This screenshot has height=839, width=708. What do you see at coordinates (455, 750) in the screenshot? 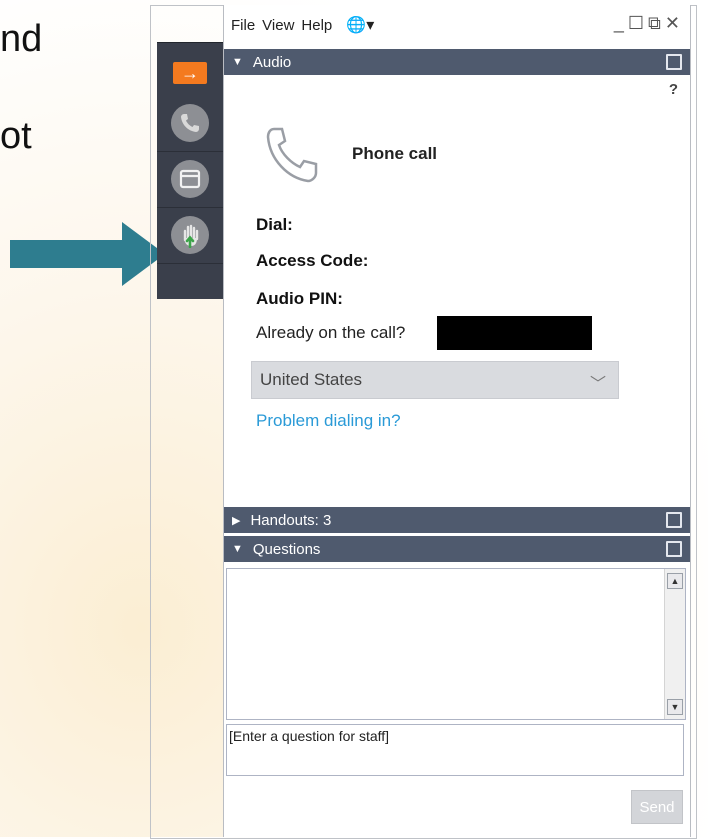
I see `question-input: [Enter a question for staff]` at bounding box center [455, 750].